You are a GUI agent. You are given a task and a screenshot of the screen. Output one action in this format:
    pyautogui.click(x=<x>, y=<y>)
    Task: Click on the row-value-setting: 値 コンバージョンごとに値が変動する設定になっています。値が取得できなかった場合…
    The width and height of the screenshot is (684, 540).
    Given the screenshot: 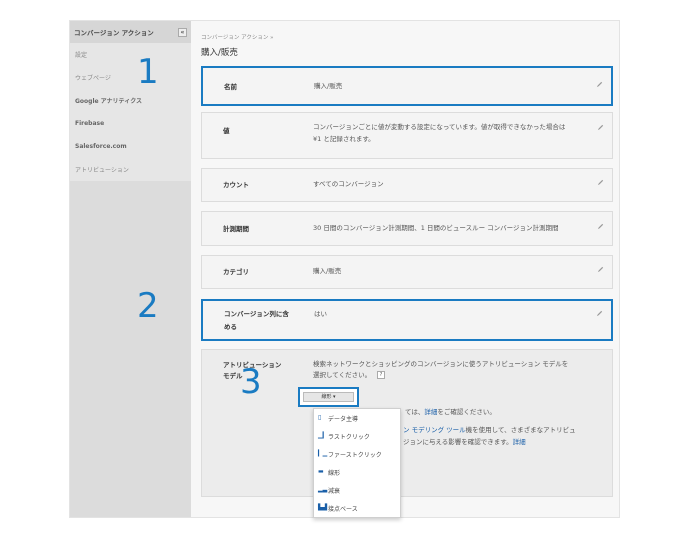 What is the action you would take?
    pyautogui.click(x=407, y=135)
    